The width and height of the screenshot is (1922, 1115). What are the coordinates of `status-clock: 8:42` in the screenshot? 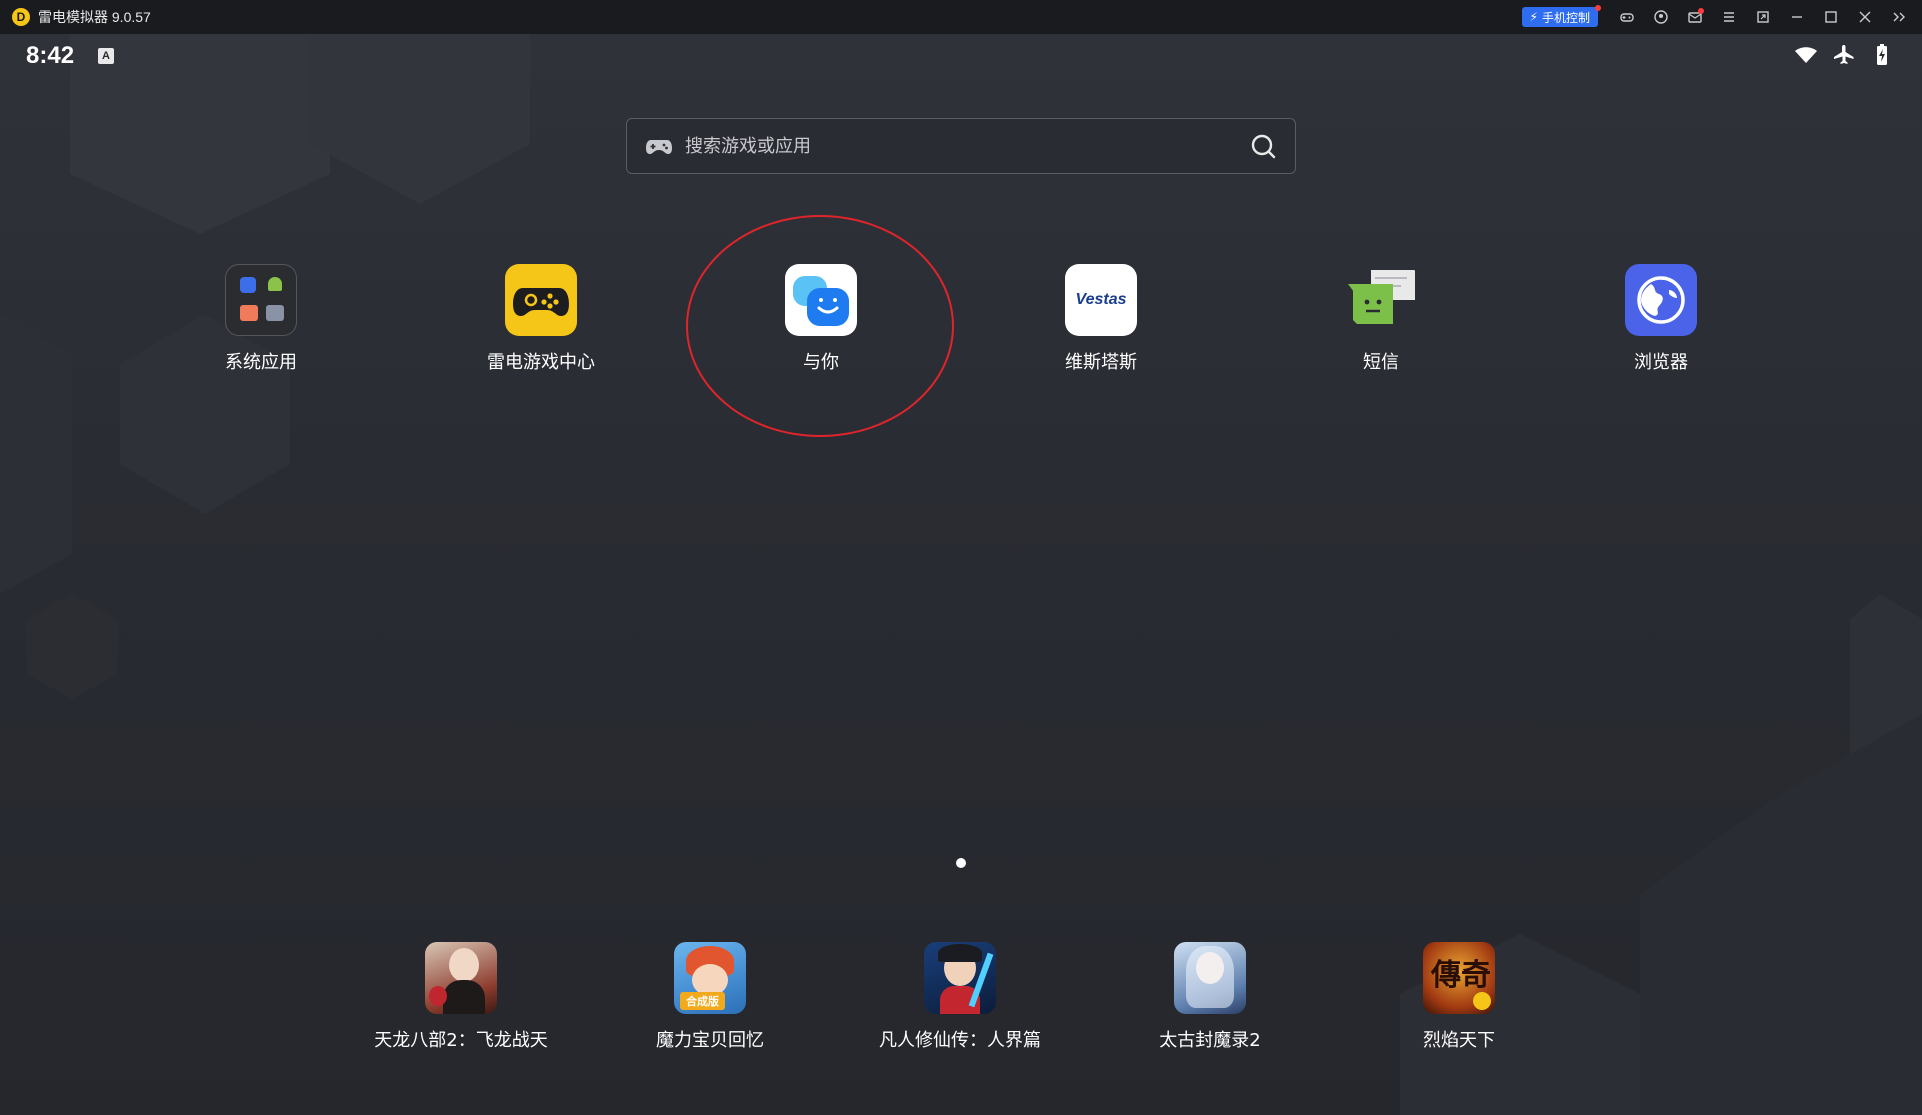 It's located at (50, 55).